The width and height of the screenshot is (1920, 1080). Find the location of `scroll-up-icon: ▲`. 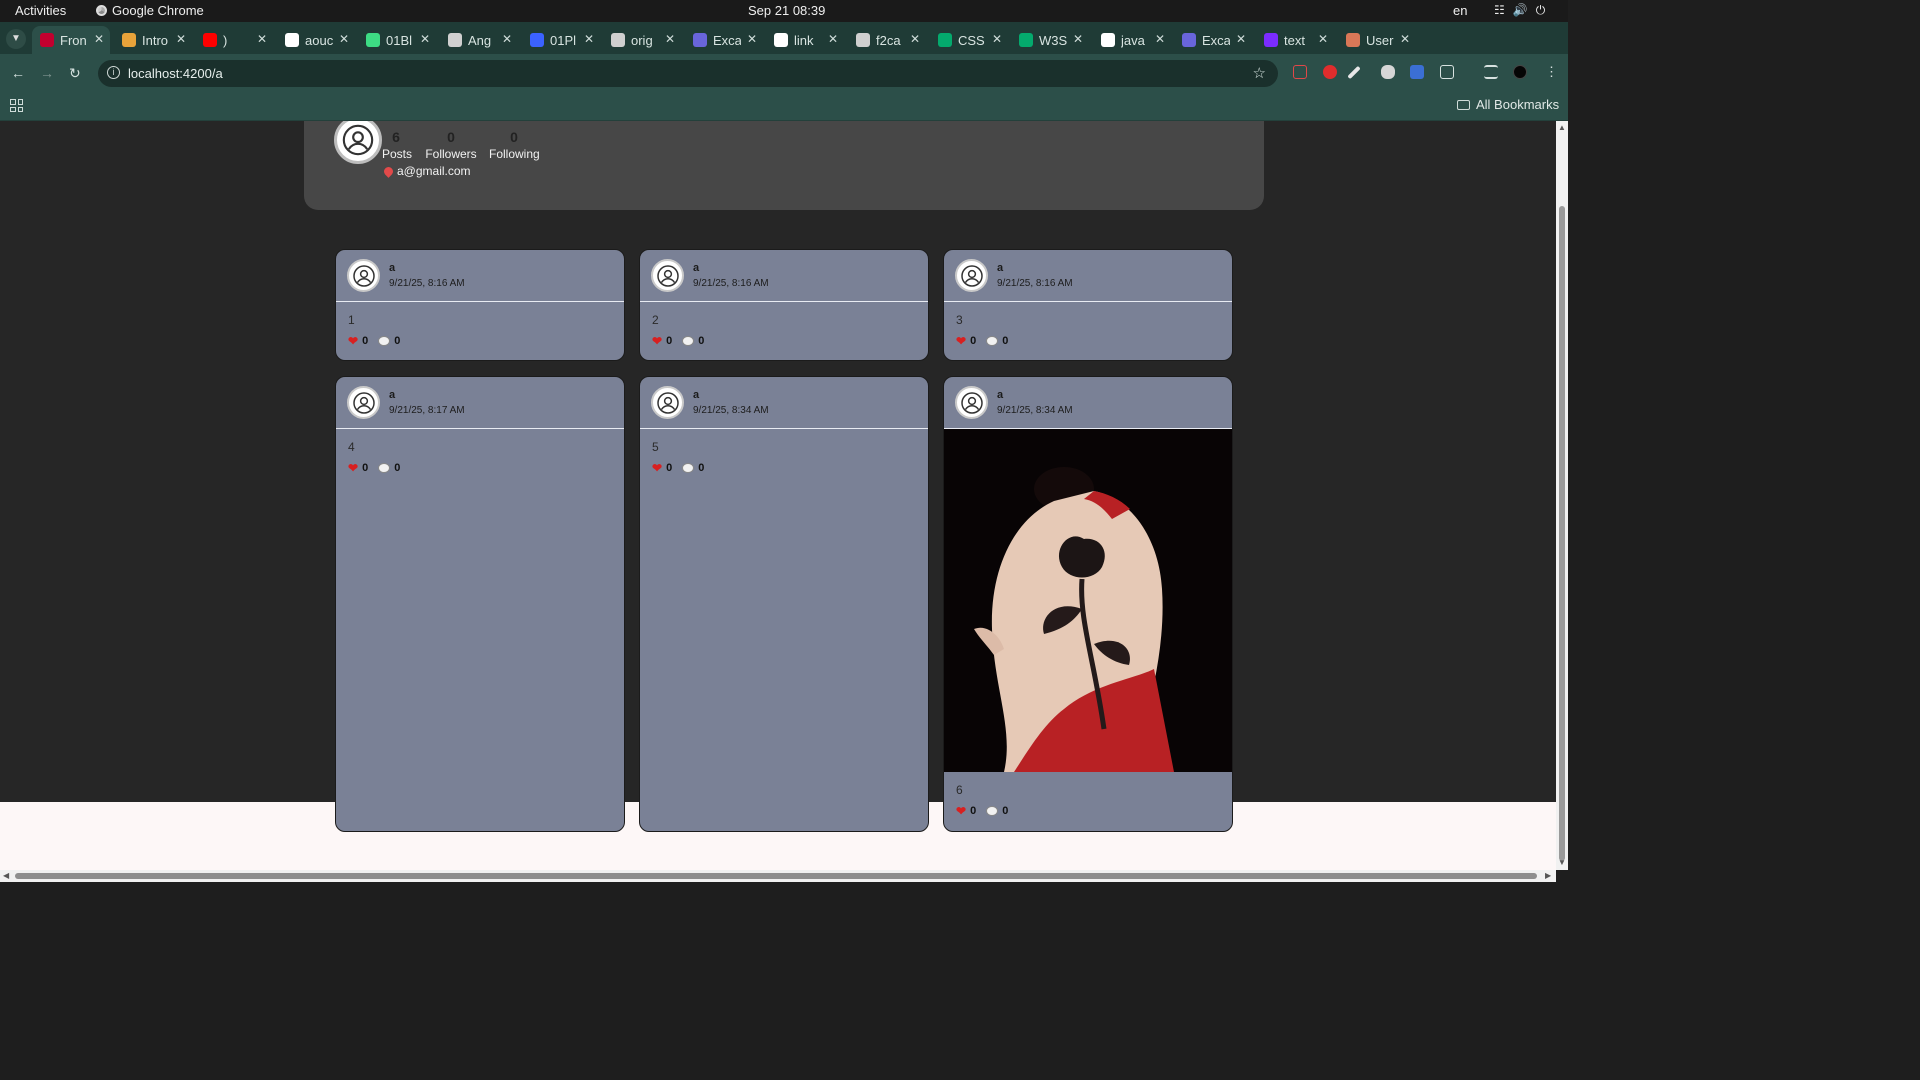

scroll-up-icon: ▲ is located at coordinates (1562, 127).